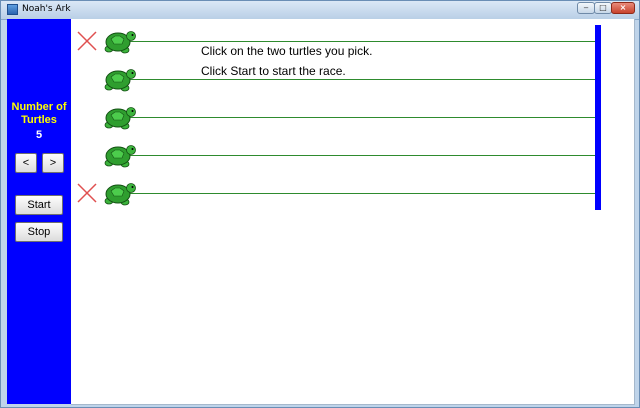 The image size is (640, 408). What do you see at coordinates (39, 205) in the screenshot?
I see `start-button: Start` at bounding box center [39, 205].